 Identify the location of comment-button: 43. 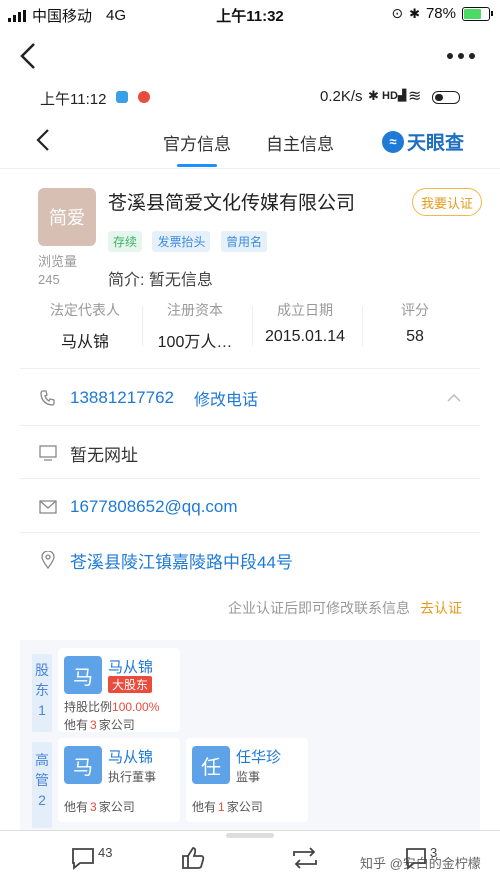
(91, 858).